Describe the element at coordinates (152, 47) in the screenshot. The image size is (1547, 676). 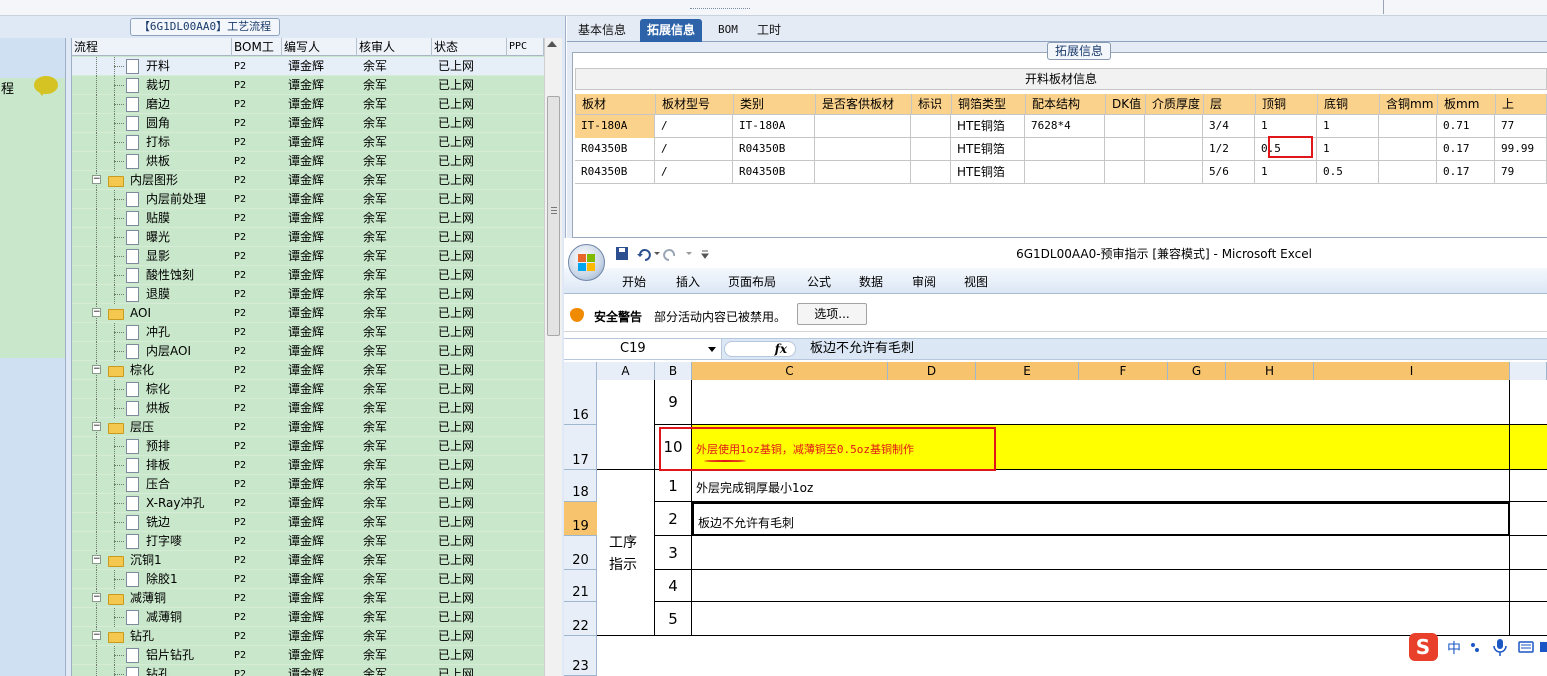
I see `col-header-flow: 流程` at that location.